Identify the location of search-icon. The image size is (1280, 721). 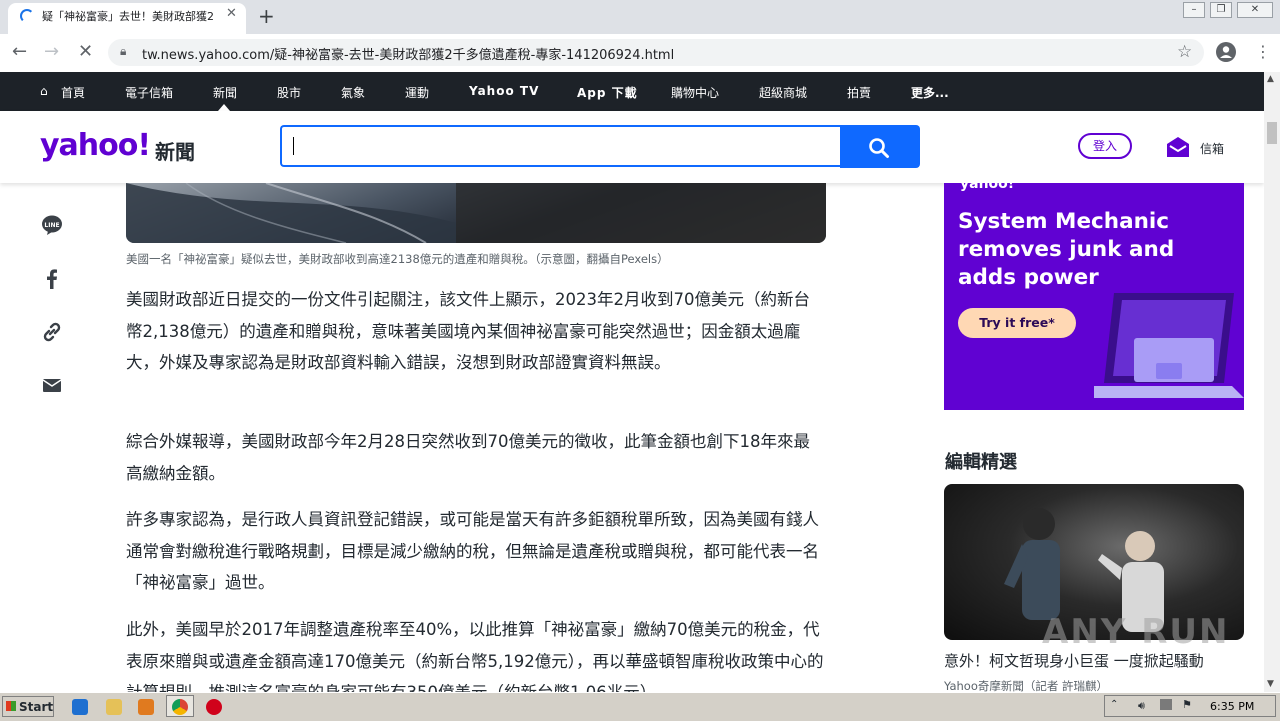
(879, 148).